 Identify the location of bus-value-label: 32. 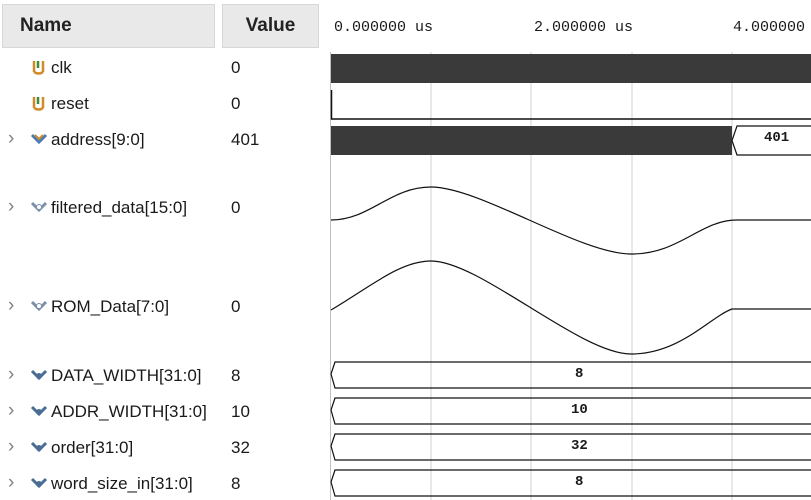
(579, 446).